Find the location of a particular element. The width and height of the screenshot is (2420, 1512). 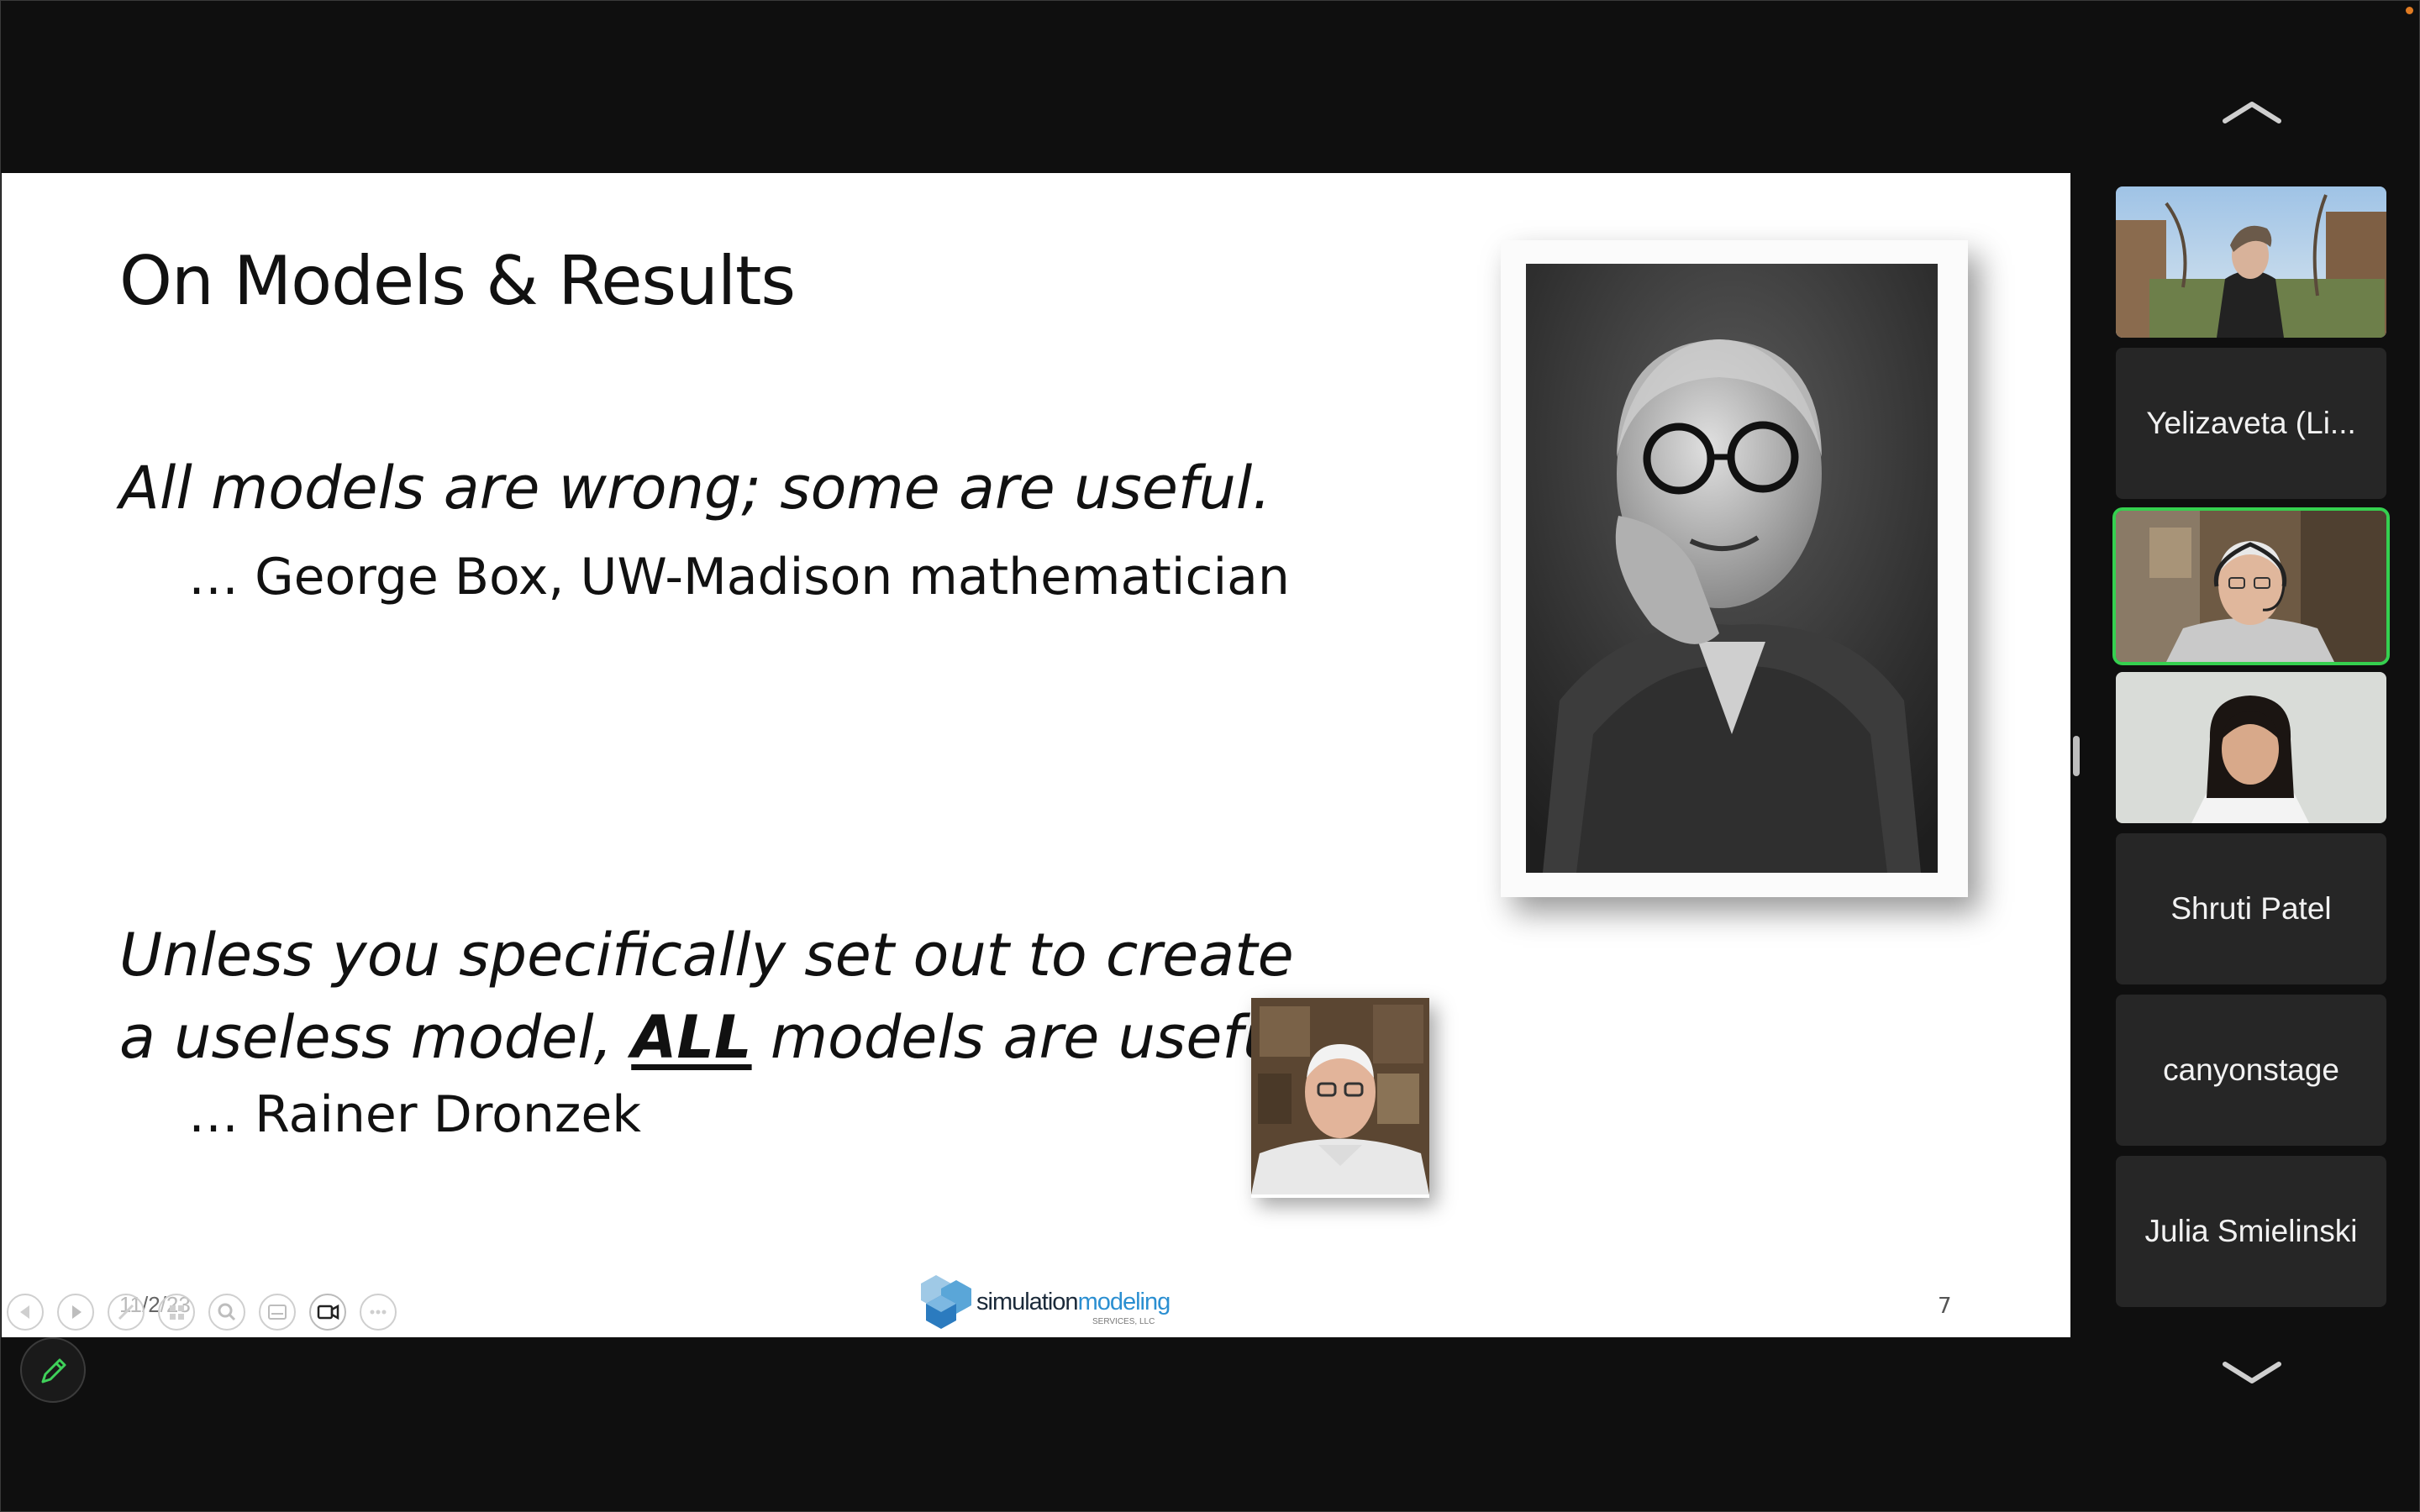

previous-slide-button is located at coordinates (25, 1312).